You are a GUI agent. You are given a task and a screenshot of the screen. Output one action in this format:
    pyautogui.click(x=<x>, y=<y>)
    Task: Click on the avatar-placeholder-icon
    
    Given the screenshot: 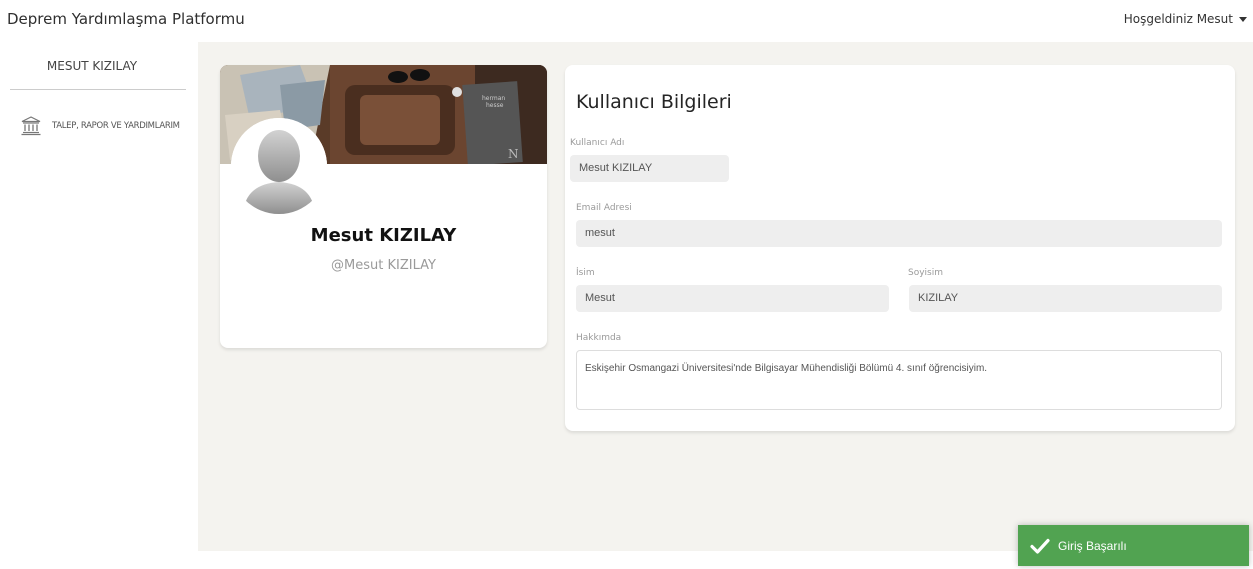 What is the action you would take?
    pyautogui.click(x=279, y=166)
    